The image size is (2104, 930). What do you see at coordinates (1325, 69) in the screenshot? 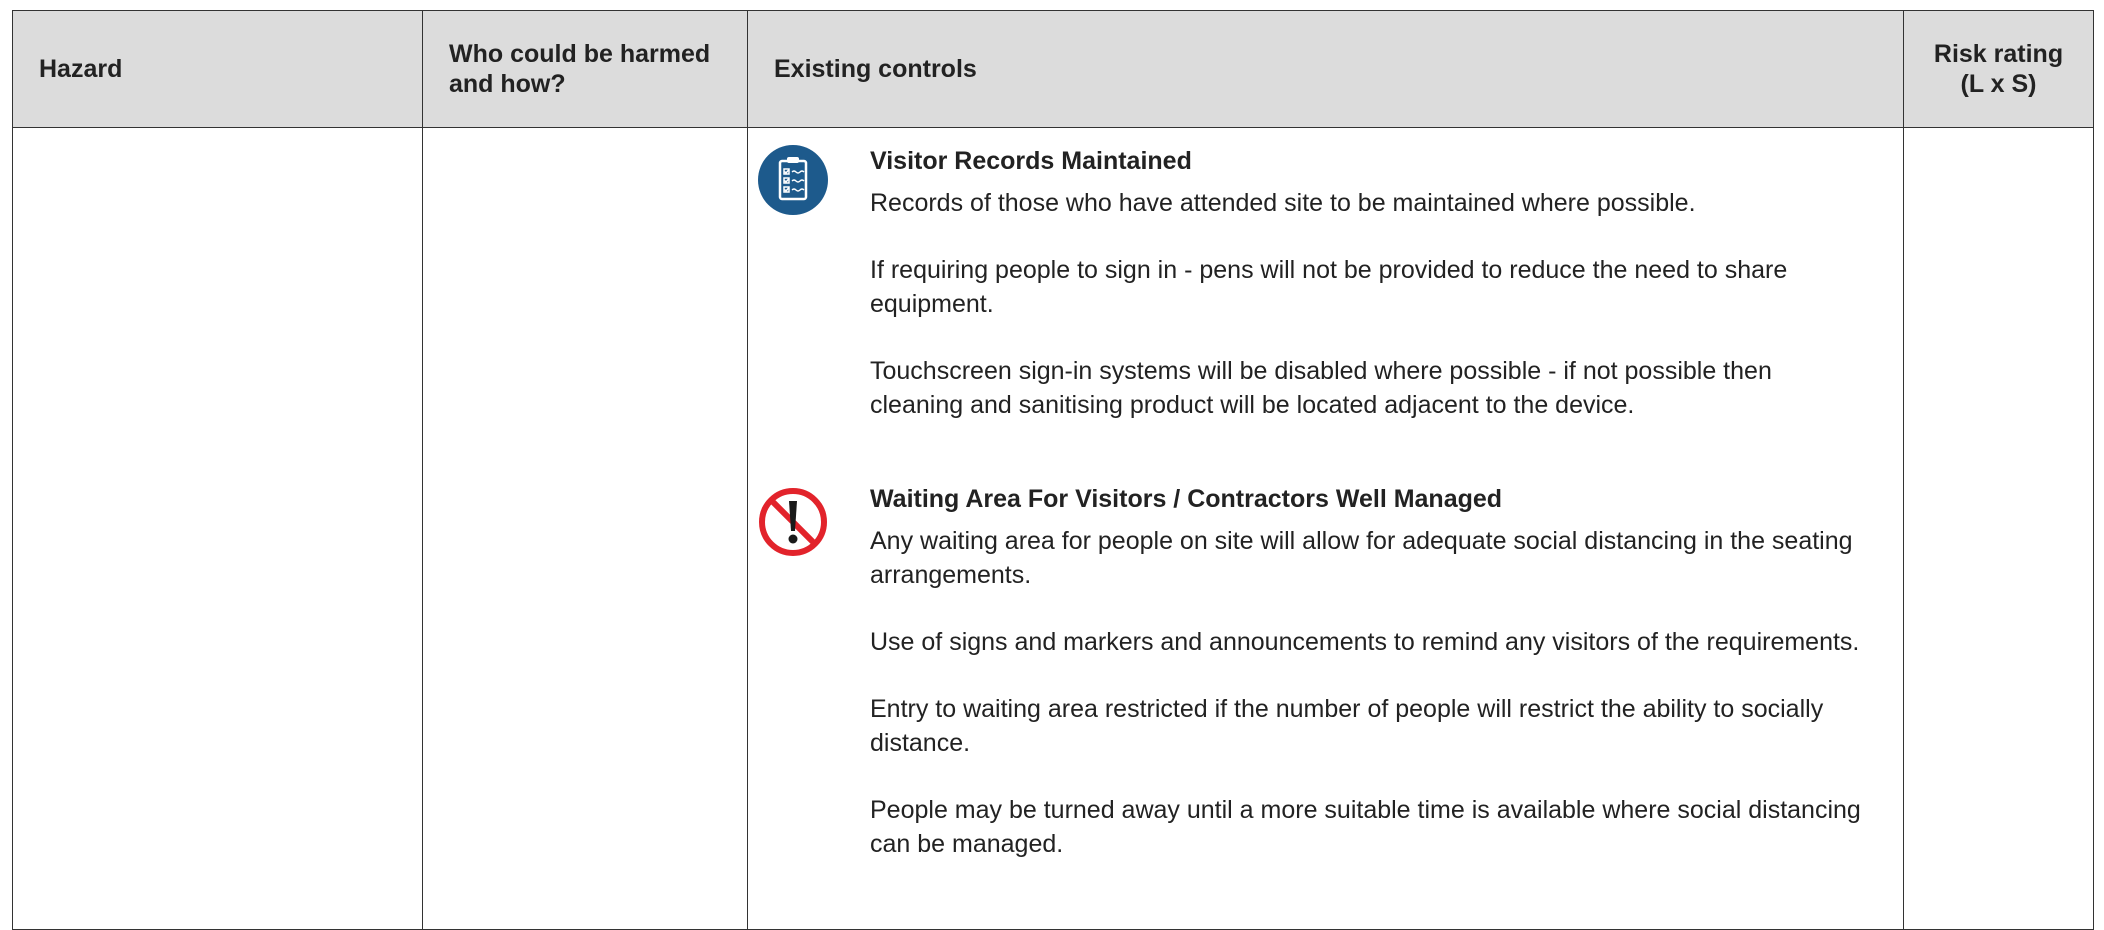
I see `header-existing-controls: Existing controls` at bounding box center [1325, 69].